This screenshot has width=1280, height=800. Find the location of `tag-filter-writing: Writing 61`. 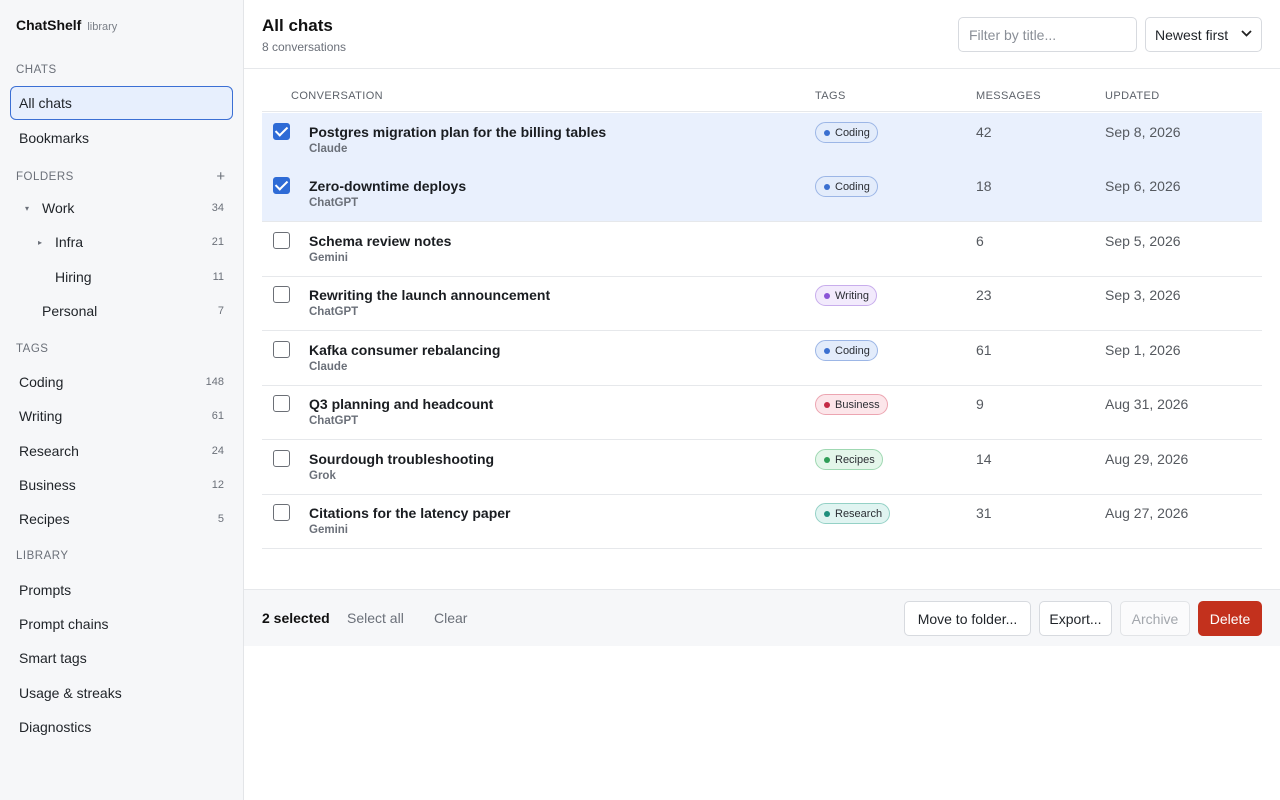

tag-filter-writing: Writing 61 is located at coordinates (121, 416).